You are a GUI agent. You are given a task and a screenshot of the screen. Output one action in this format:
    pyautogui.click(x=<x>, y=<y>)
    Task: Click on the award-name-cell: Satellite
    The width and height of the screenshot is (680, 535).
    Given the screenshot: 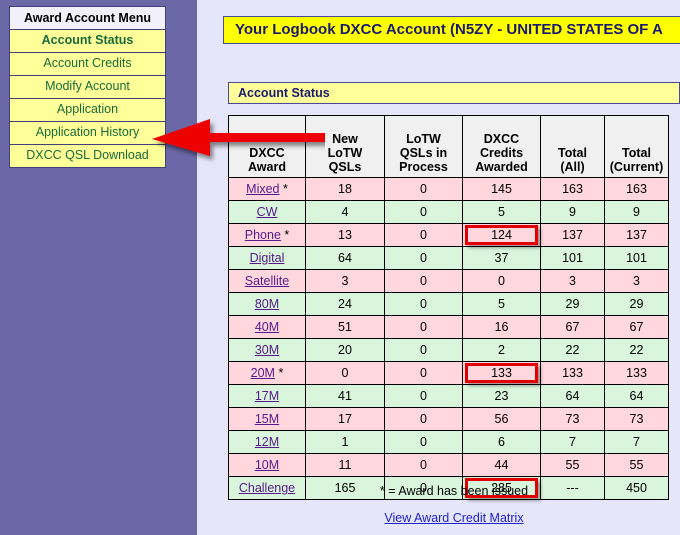 What is the action you would take?
    pyautogui.click(x=267, y=281)
    